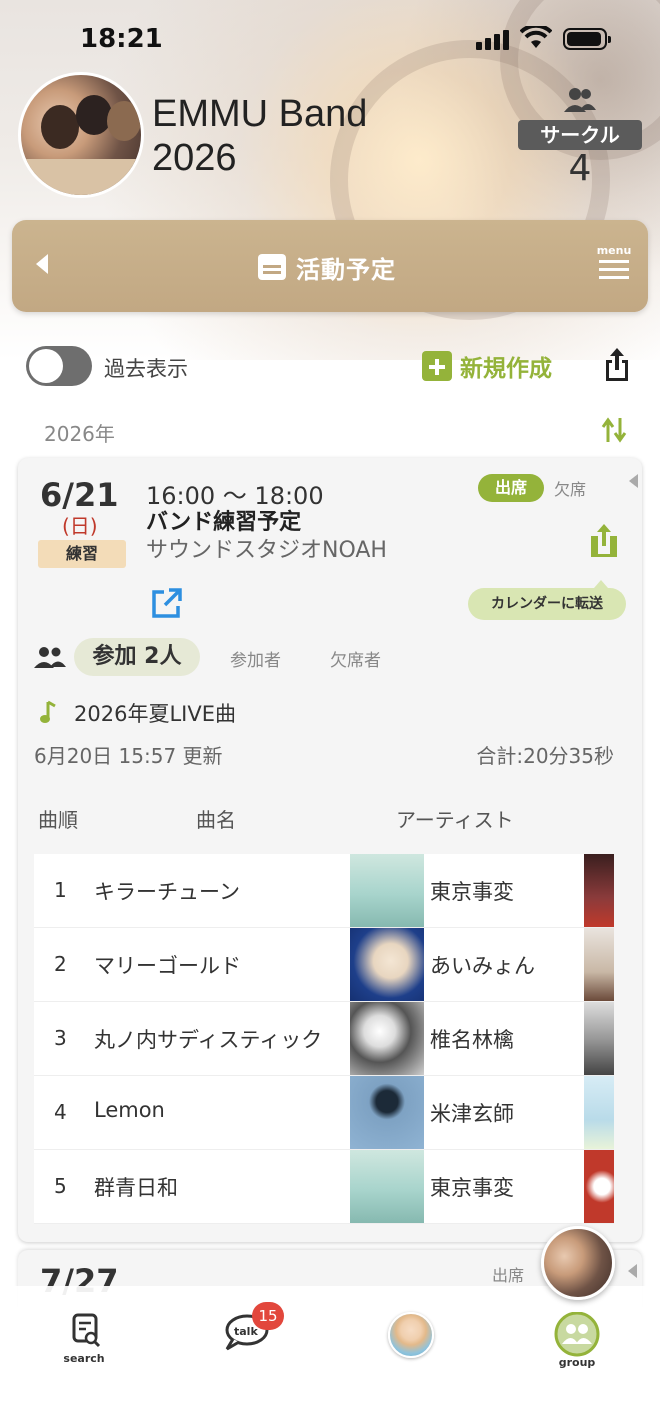  What do you see at coordinates (268, 1316) in the screenshot?
I see `talk-unread-badge: 15` at bounding box center [268, 1316].